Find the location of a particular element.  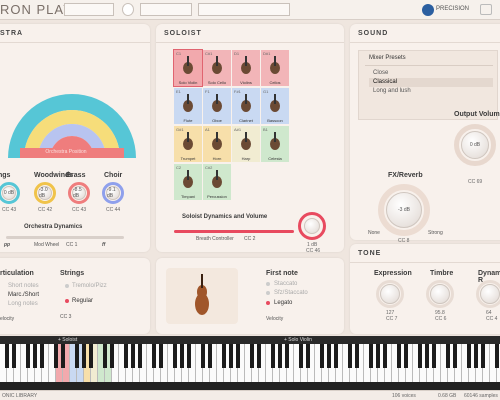

fx-reverb-knob: -3 dB is located at coordinates (404, 210).